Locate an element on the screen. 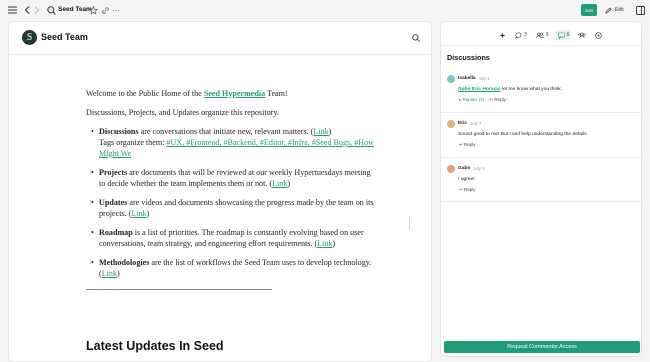  discussions-title: Discussions is located at coordinates (468, 57).